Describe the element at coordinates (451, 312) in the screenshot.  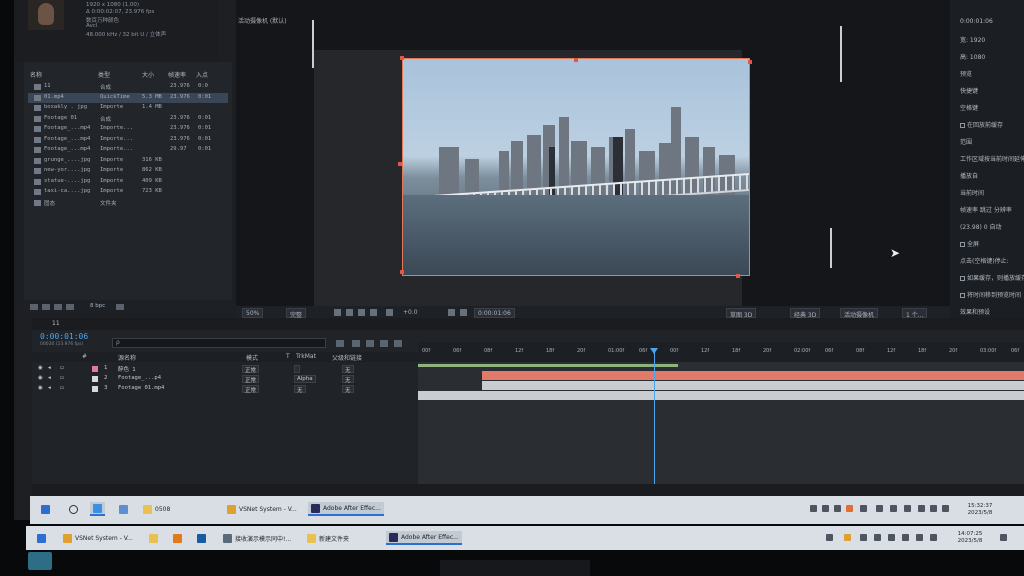
I see `camera-icon` at that location.